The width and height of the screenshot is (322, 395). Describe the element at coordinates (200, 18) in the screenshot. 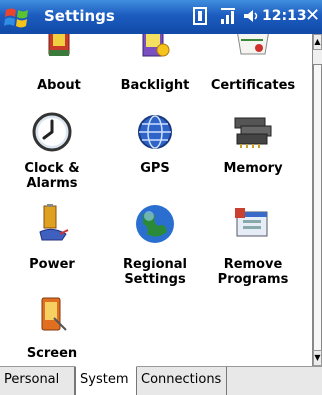

I see `connectivity-icon` at that location.